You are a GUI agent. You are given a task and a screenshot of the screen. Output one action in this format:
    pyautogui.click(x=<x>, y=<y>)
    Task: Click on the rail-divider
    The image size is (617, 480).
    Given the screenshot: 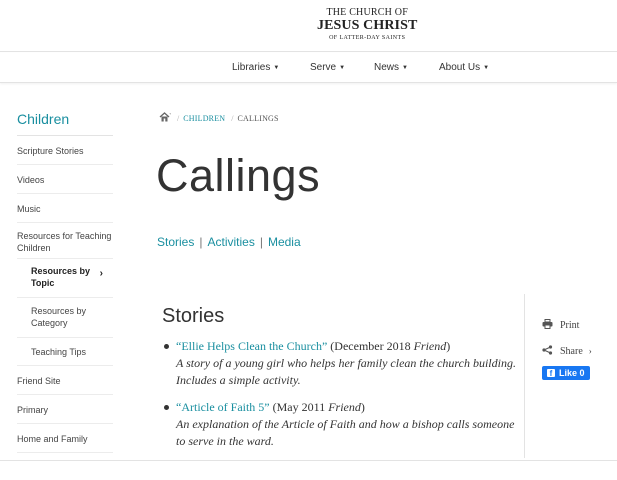 What is the action you would take?
    pyautogui.click(x=524, y=376)
    